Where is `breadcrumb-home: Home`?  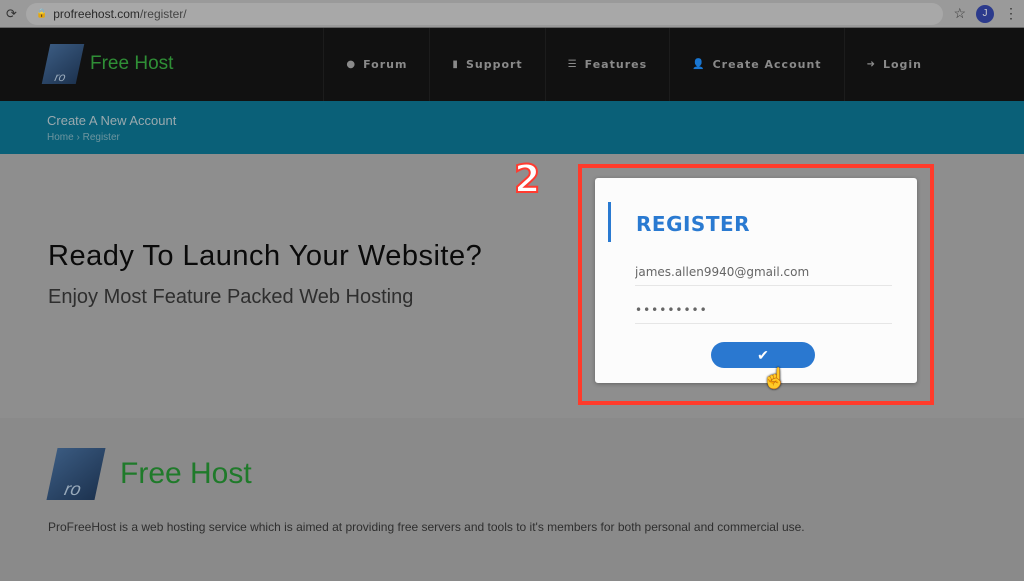 breadcrumb-home: Home is located at coordinates (60, 137).